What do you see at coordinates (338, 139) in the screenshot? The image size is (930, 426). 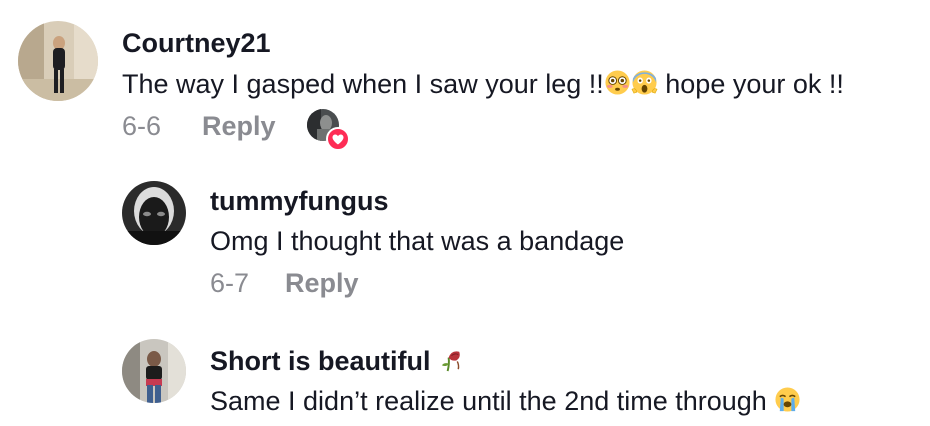 I see `heart-icon` at bounding box center [338, 139].